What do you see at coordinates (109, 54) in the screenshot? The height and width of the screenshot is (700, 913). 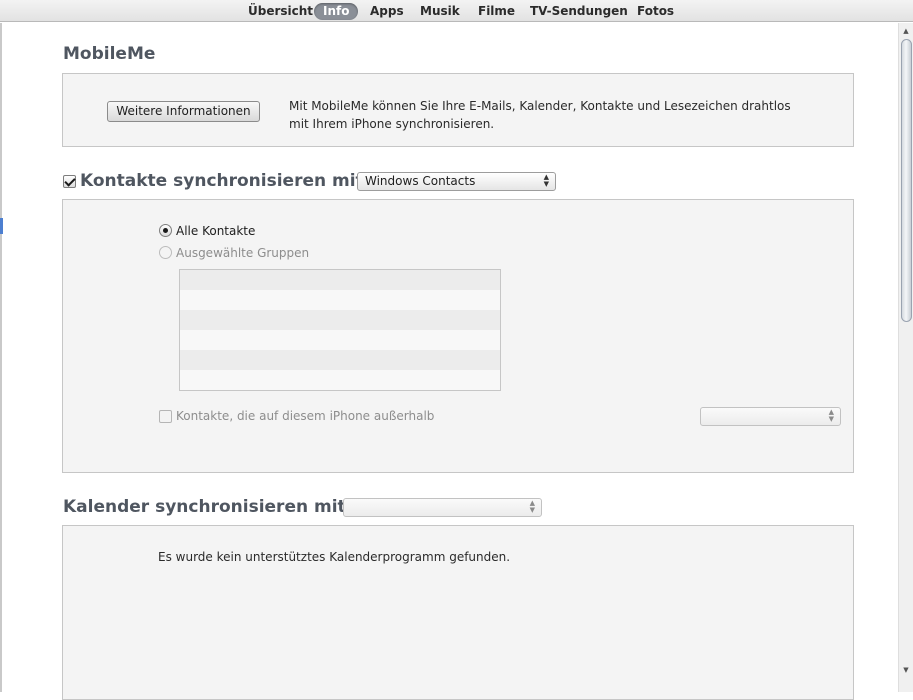 I see `mobileme-title: MobileMe` at bounding box center [109, 54].